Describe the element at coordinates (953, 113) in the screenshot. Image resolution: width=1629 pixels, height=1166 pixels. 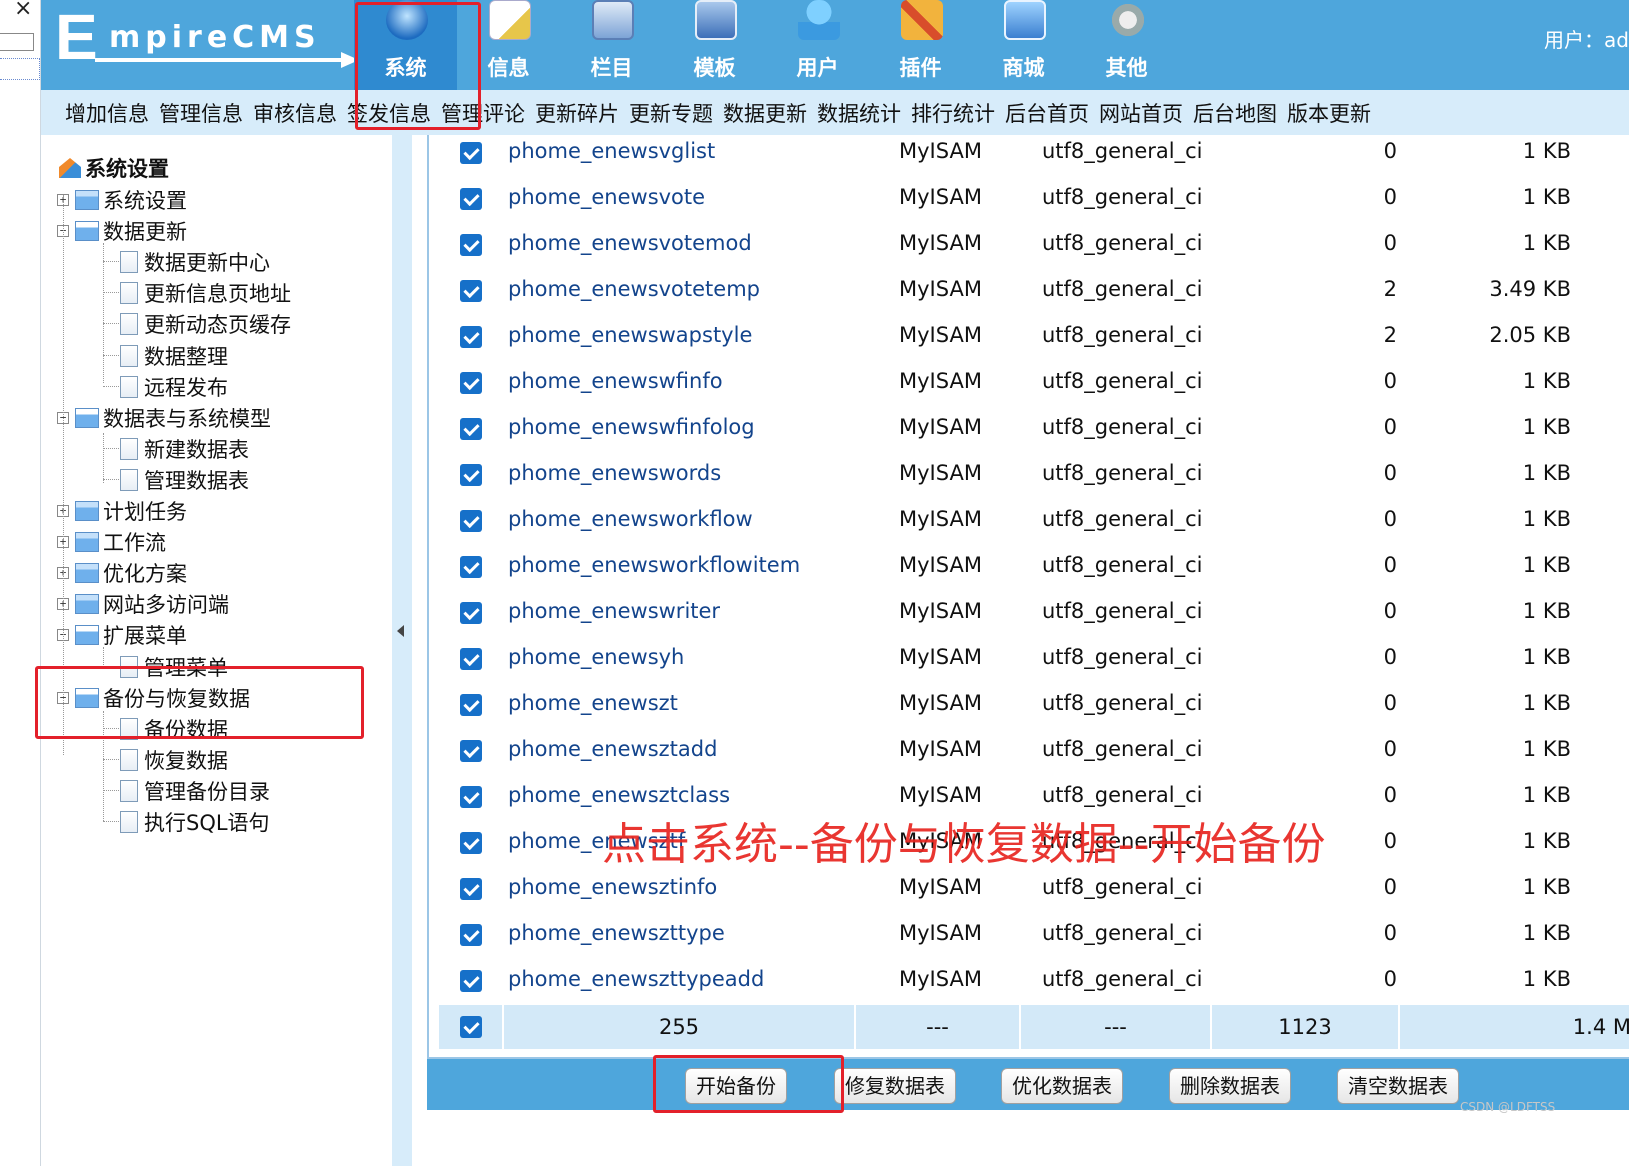
I see `subnav-link: 排行统计` at that location.